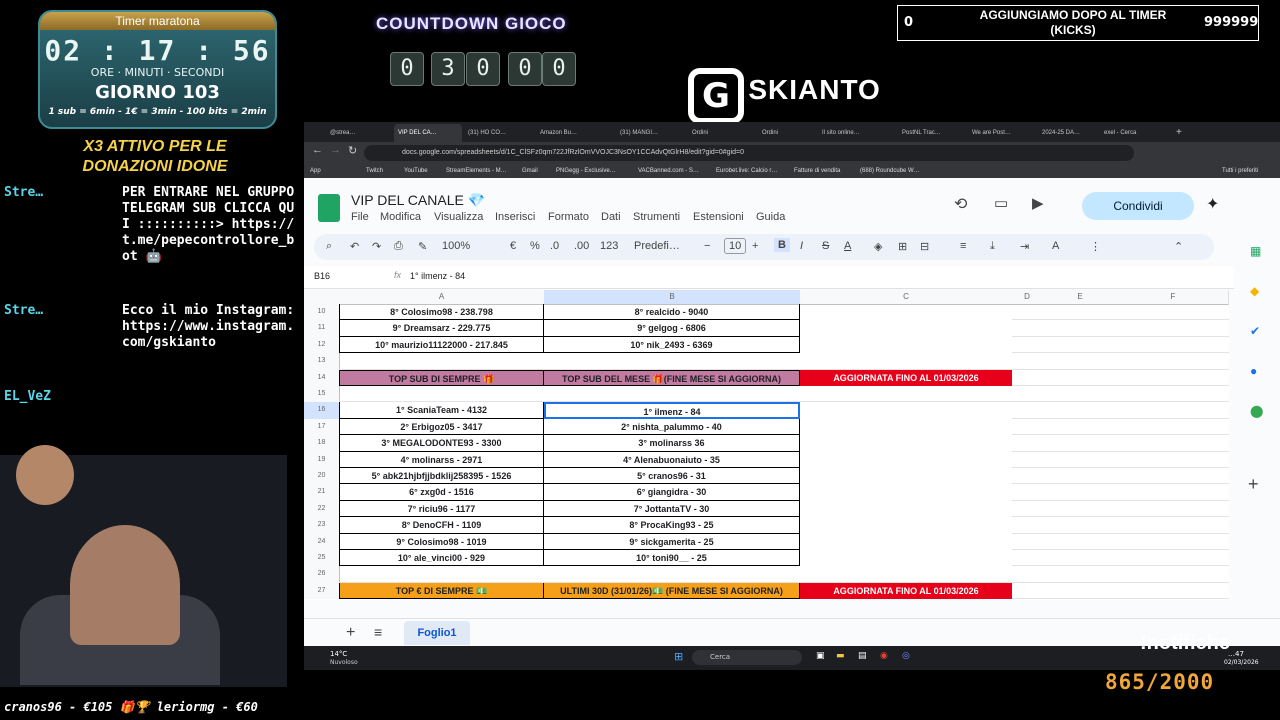  What do you see at coordinates (609, 246) in the screenshot?
I see `number-format-button: 123` at bounding box center [609, 246].